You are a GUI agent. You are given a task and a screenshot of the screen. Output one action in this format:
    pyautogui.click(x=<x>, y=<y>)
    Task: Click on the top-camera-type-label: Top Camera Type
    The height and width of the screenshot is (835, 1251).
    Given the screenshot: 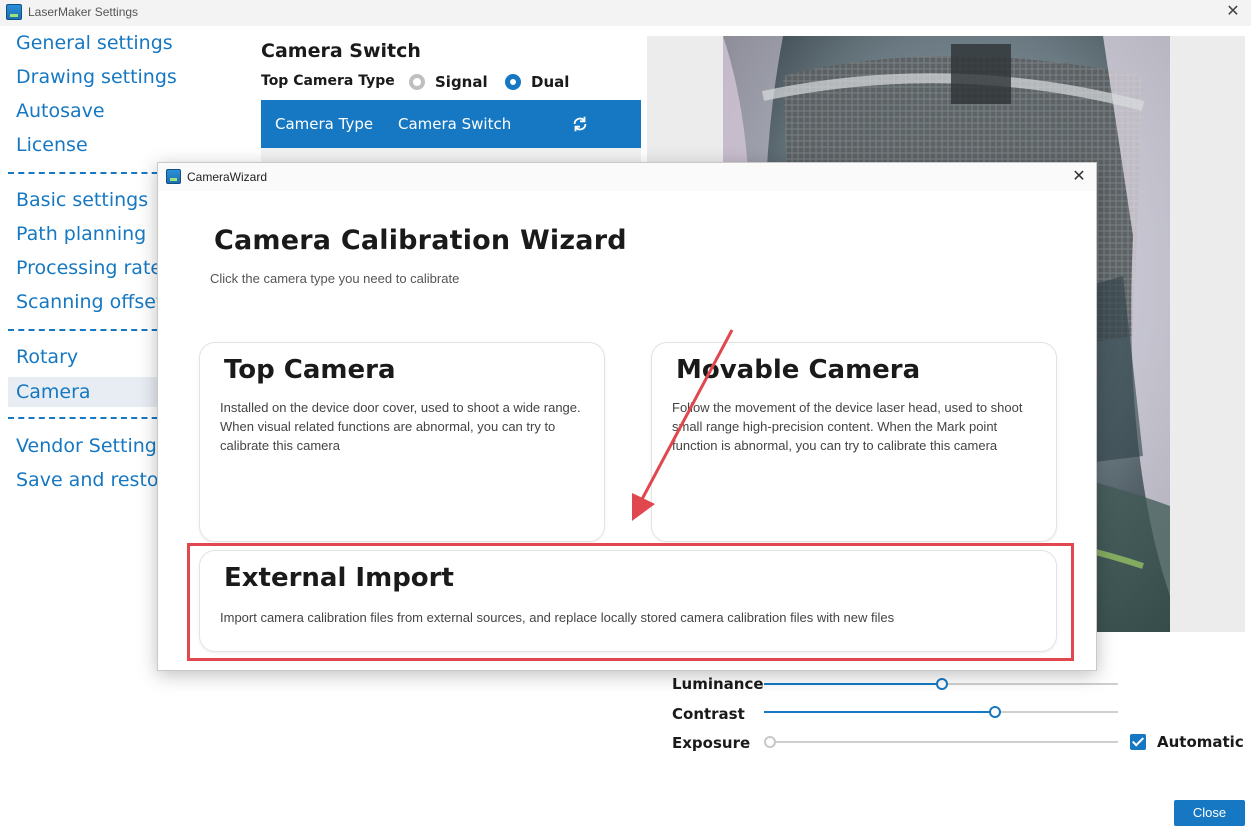 What is the action you would take?
    pyautogui.click(x=328, y=81)
    